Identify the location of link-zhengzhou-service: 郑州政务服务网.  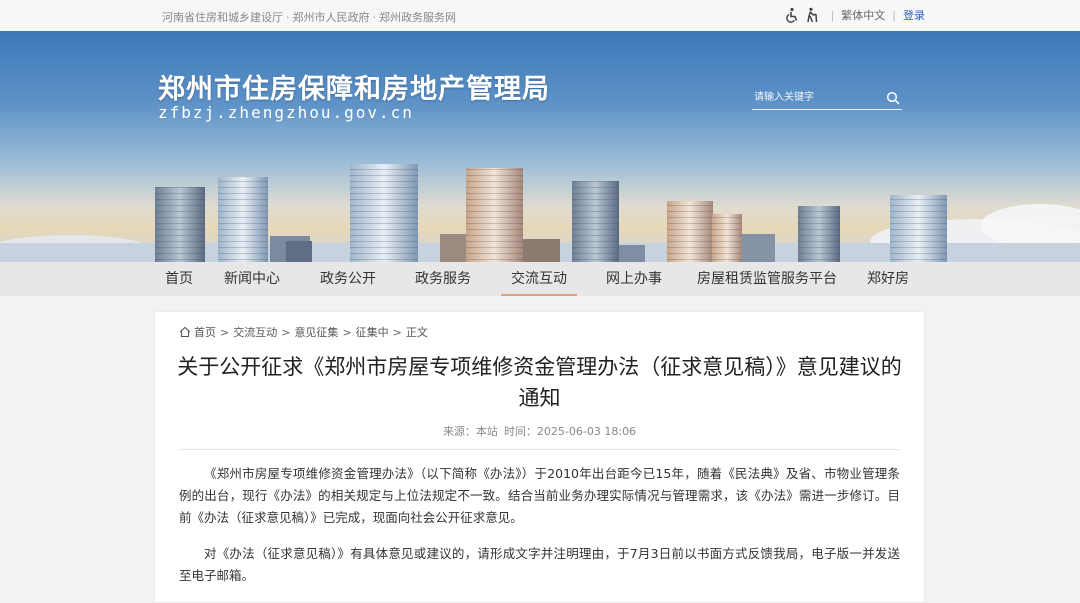
(417, 17).